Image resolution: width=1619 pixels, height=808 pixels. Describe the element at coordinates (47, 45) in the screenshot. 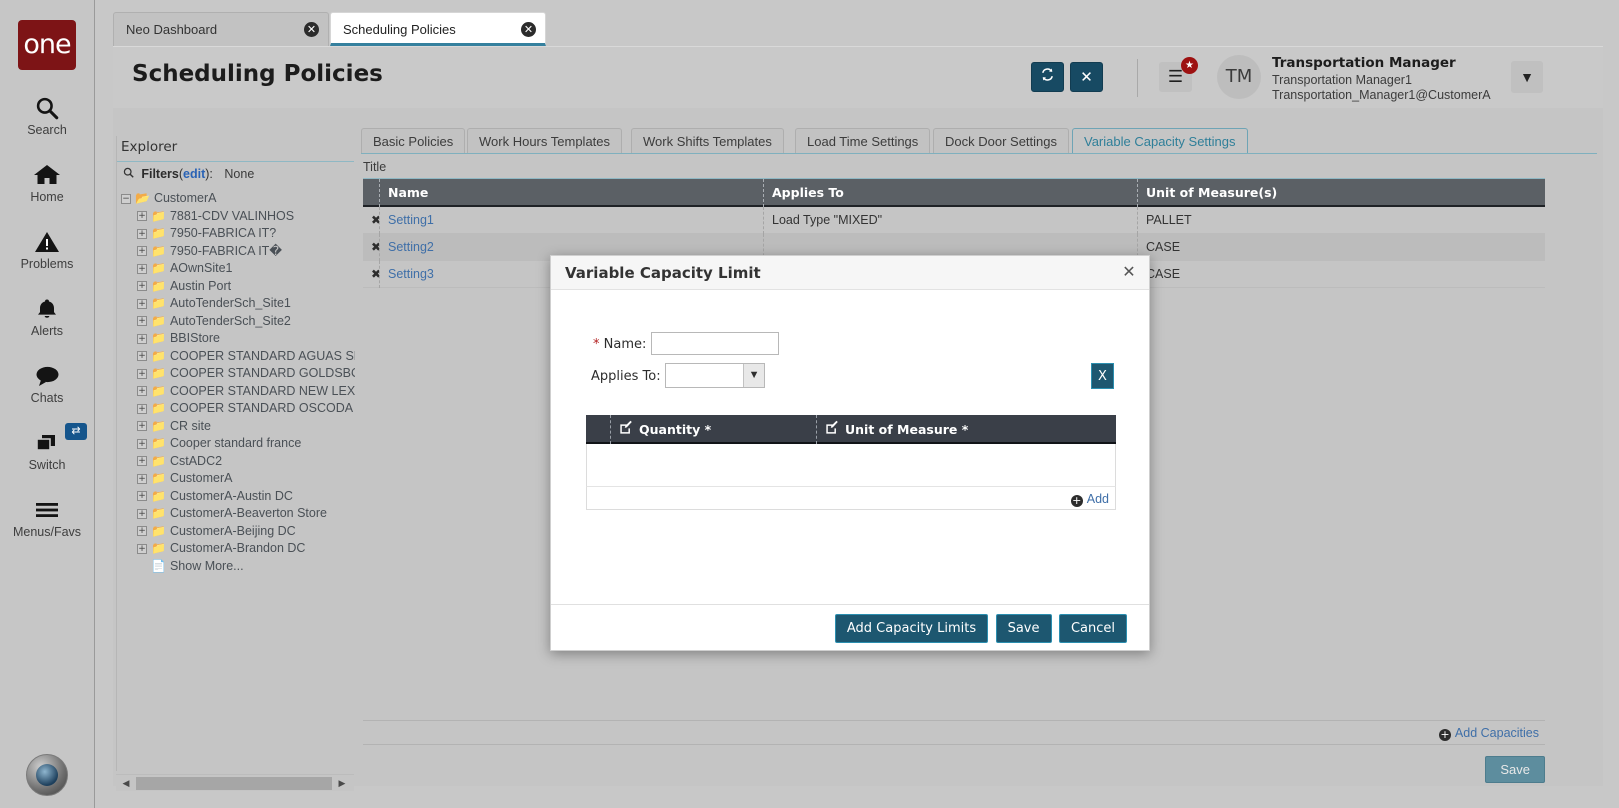

I see `brand-logo: one` at that location.